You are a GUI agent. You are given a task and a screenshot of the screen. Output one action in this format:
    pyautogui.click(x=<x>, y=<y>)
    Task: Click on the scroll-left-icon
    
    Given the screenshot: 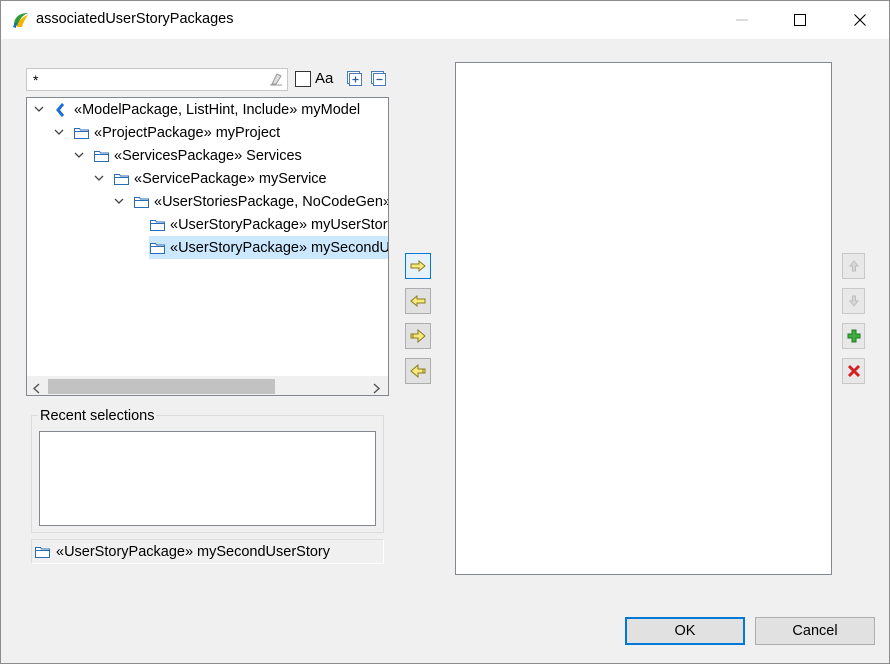 What is the action you would take?
    pyautogui.click(x=37, y=387)
    